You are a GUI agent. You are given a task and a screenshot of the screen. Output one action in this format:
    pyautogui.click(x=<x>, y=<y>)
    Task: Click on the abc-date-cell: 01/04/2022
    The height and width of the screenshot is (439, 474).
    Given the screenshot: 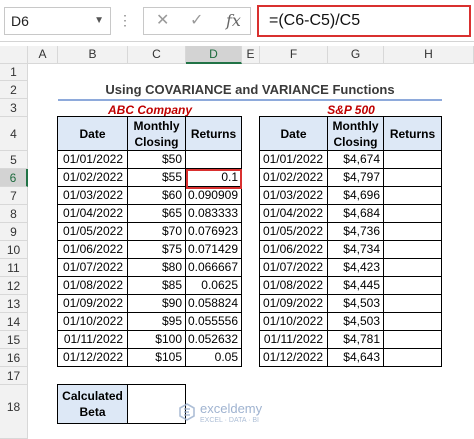 What is the action you would take?
    pyautogui.click(x=93, y=214)
    